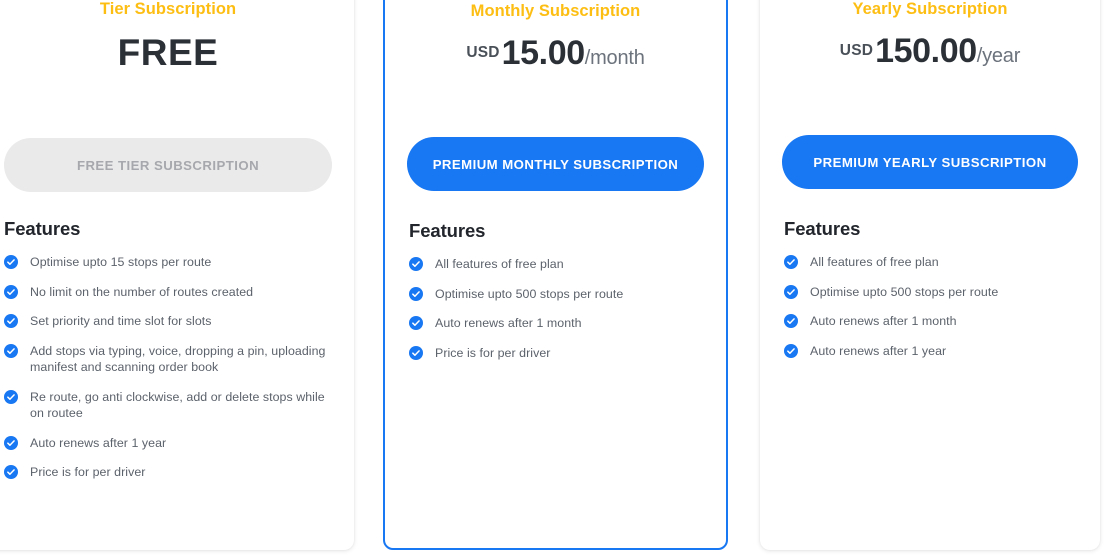  Describe the element at coordinates (555, 164) in the screenshot. I see `premium-monthly-subscription-button: PREMIUM MONTHLY SUBSCRIPTION` at that location.